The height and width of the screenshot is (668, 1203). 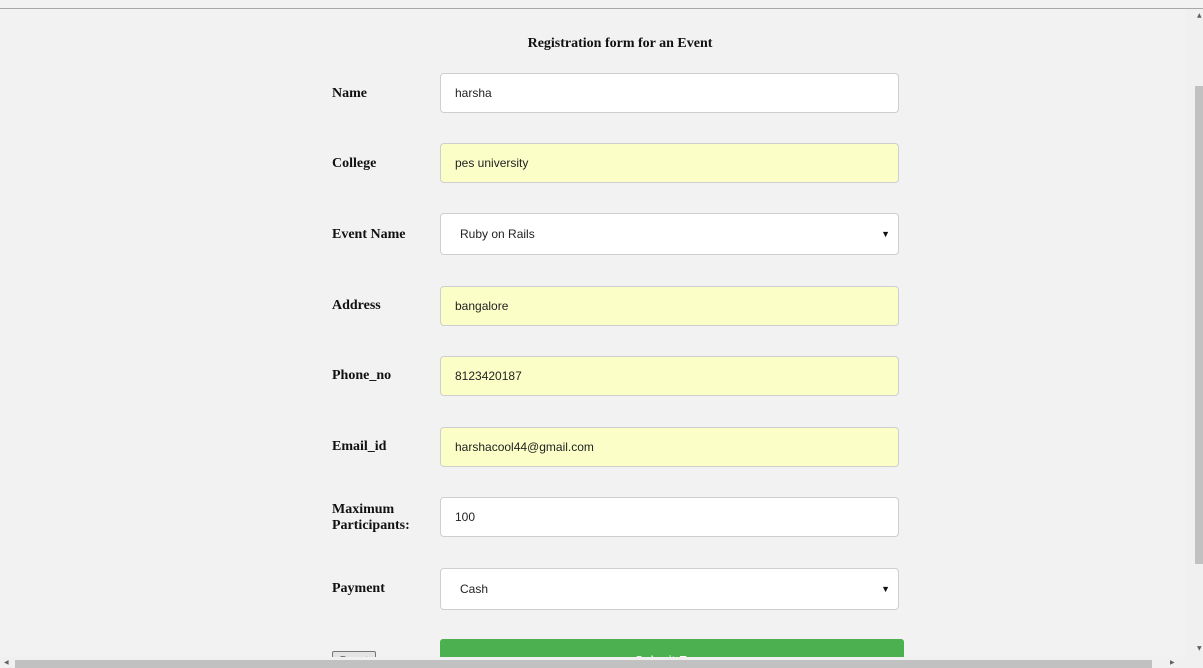 I want to click on scroll-left-icon: ◀, so click(x=6, y=662).